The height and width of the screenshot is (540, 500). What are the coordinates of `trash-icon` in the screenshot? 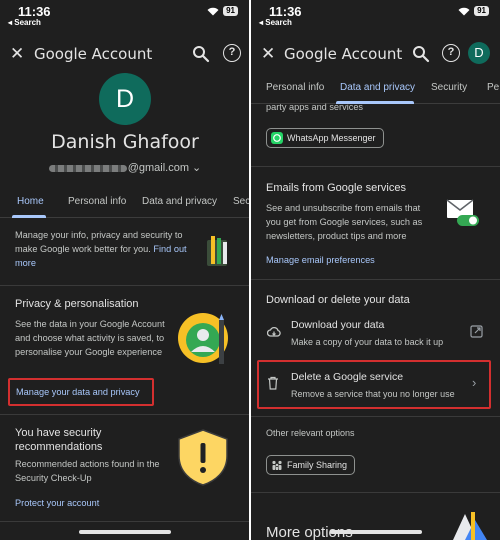 It's located at (273, 383).